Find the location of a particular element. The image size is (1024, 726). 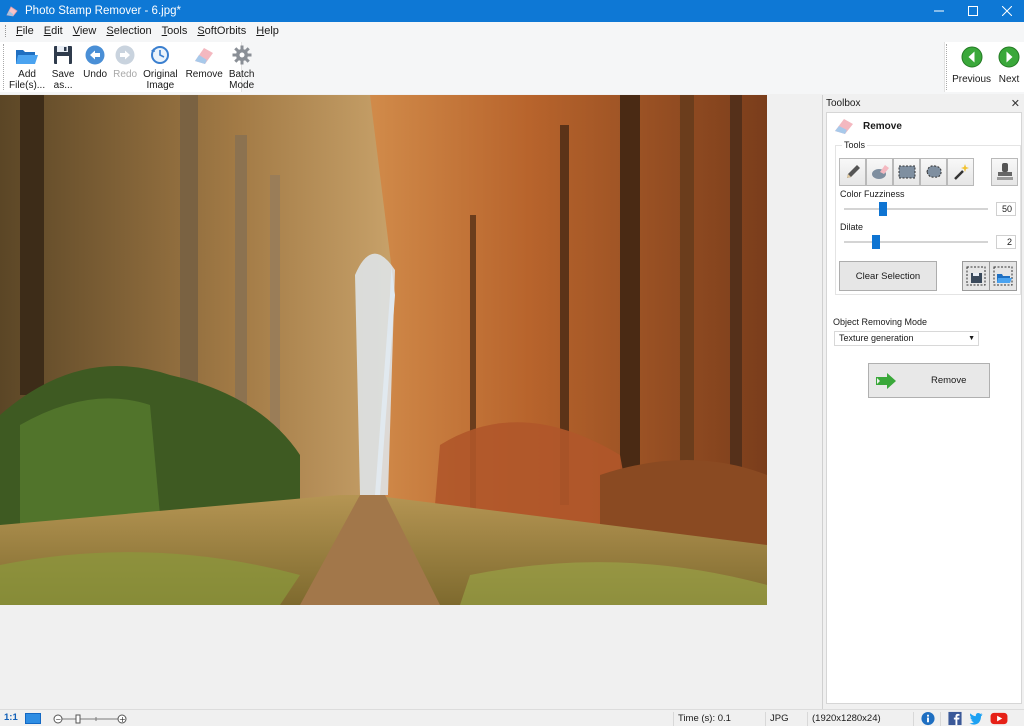

remove-section-title: Remove is located at coordinates (867, 126).